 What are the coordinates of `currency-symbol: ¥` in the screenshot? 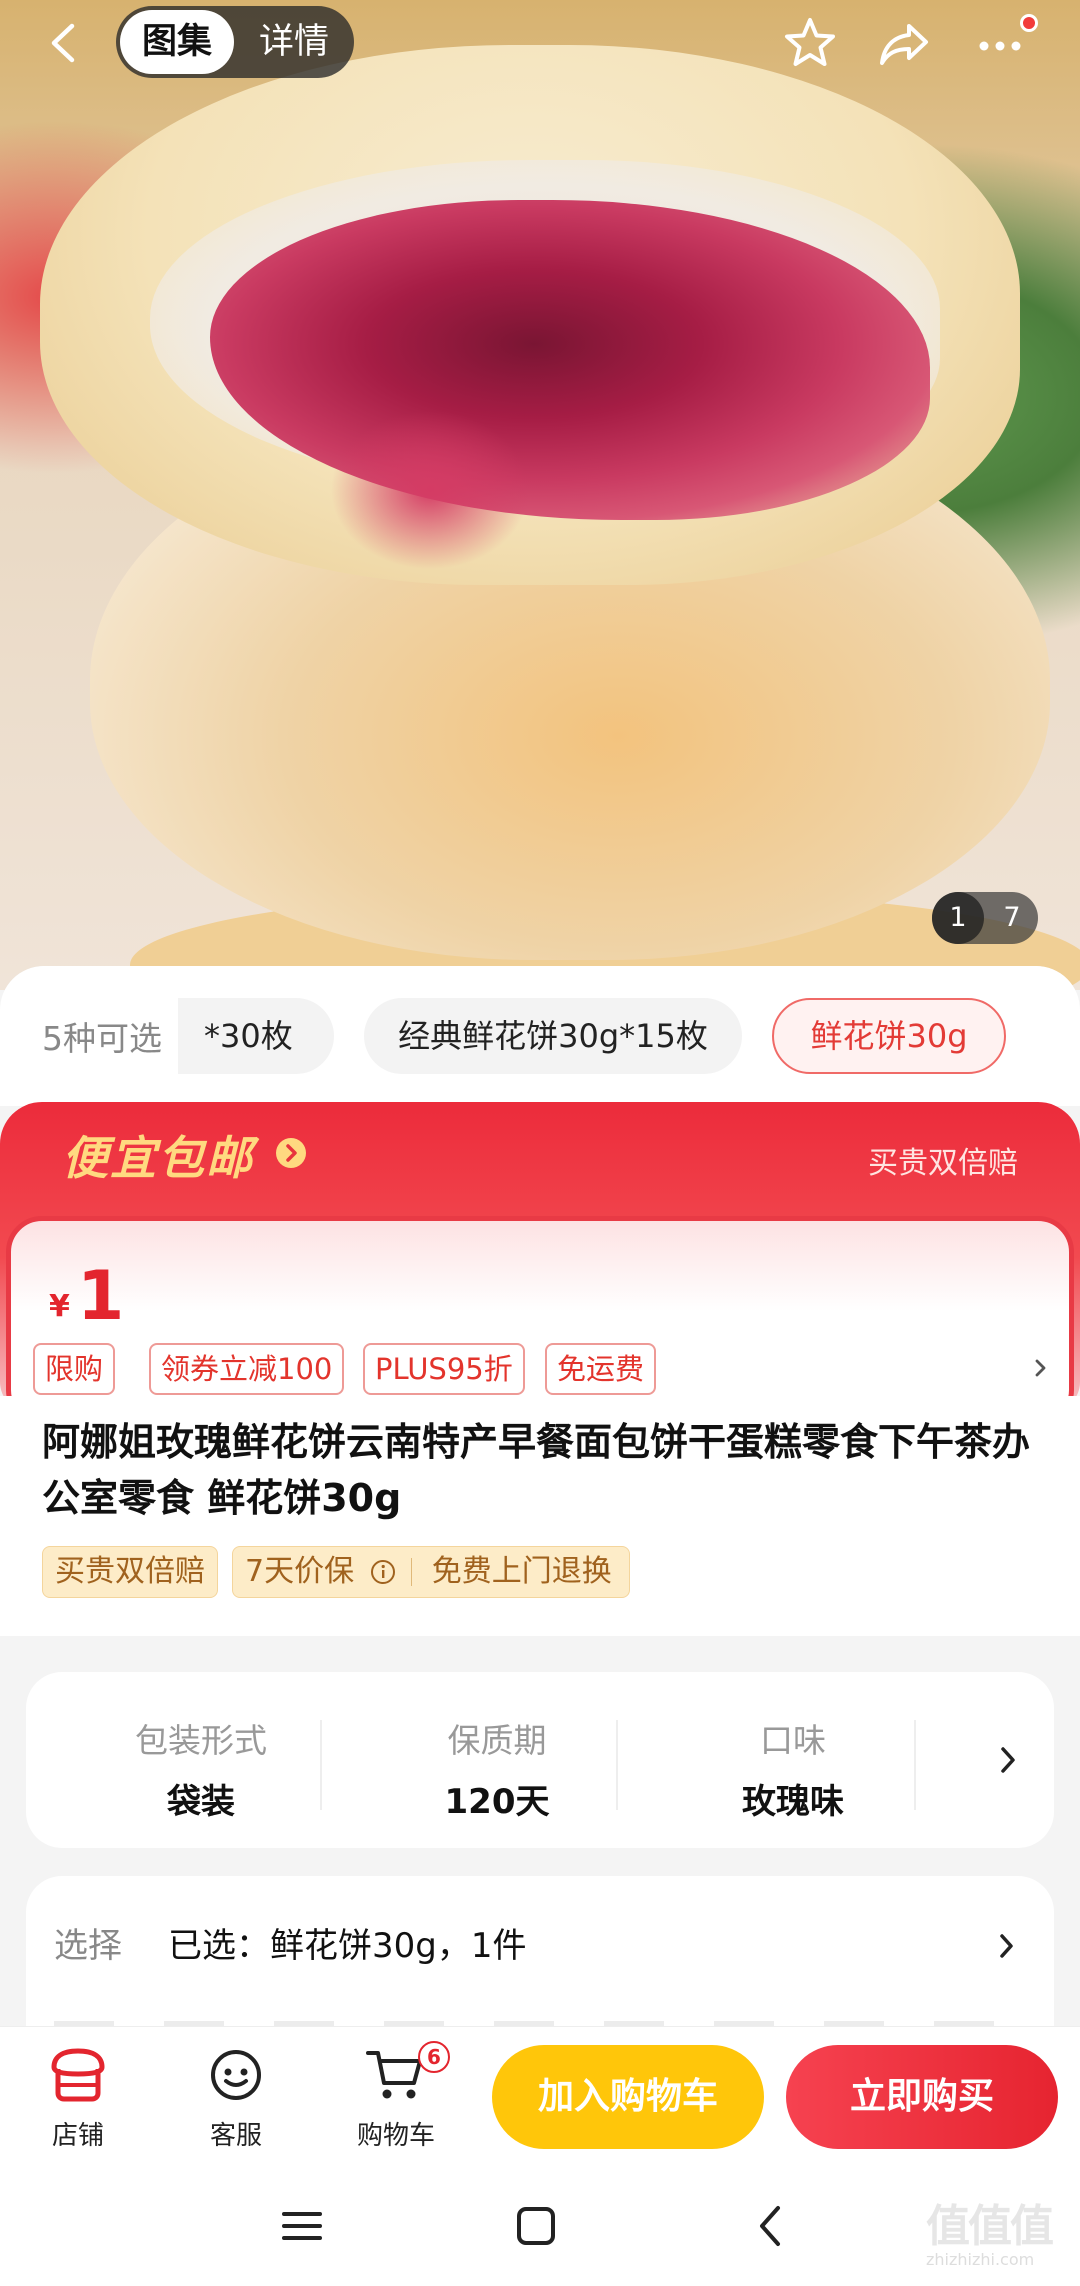 It's located at (59, 1306).